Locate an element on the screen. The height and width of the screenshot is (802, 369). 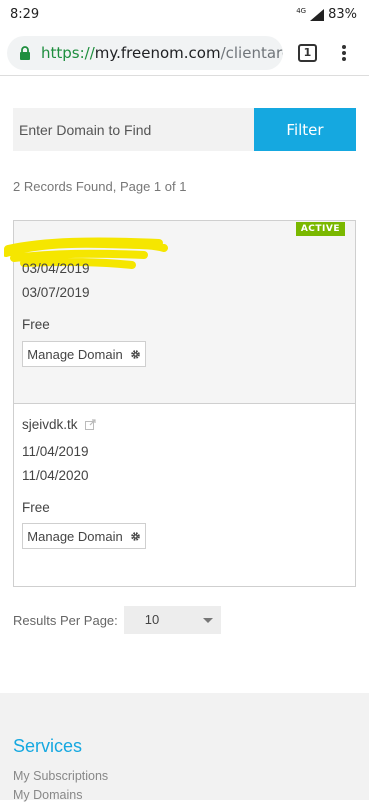
results-per-page: Results Per Page: 10 is located at coordinates (117, 620).